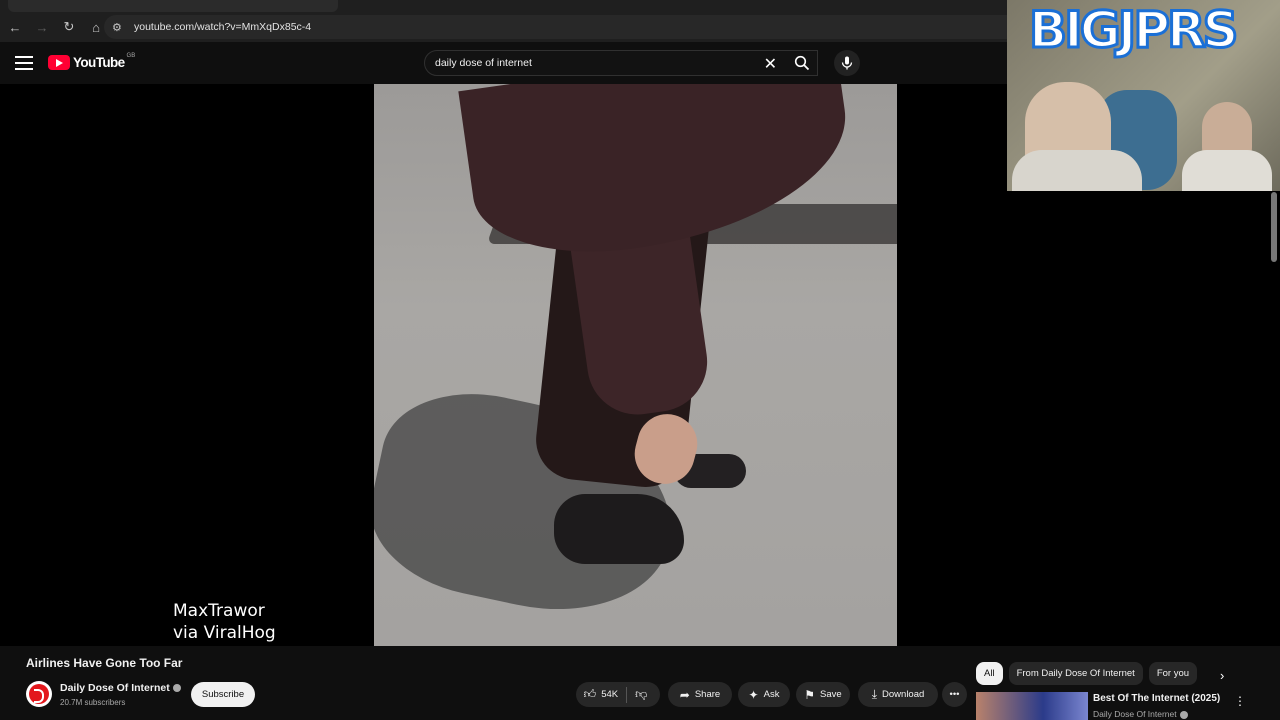  I want to click on youtube-logo: YouTube GB, so click(92, 61).